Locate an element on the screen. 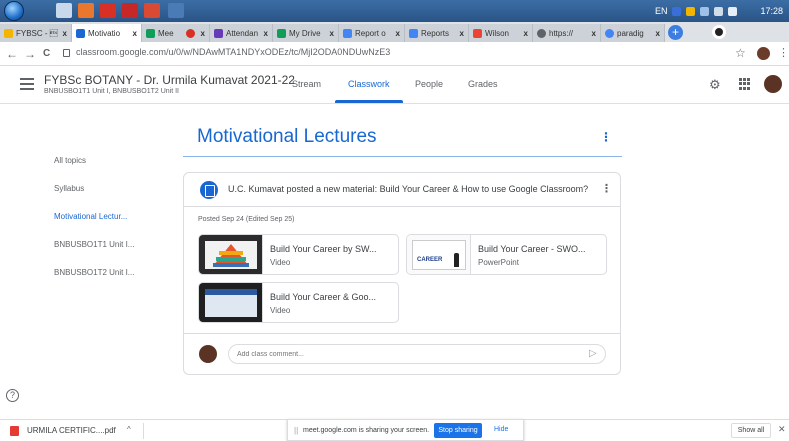 The image size is (789, 441). active-tab-indicator is located at coordinates (369, 101).